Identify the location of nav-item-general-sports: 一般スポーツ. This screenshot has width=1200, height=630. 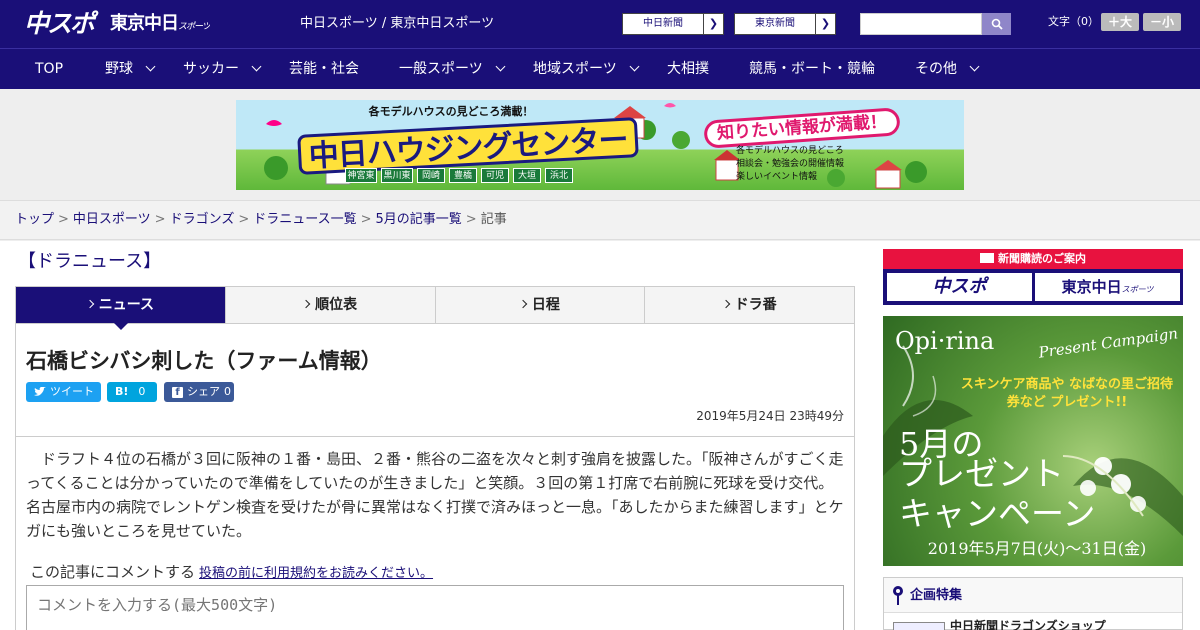
(452, 69).